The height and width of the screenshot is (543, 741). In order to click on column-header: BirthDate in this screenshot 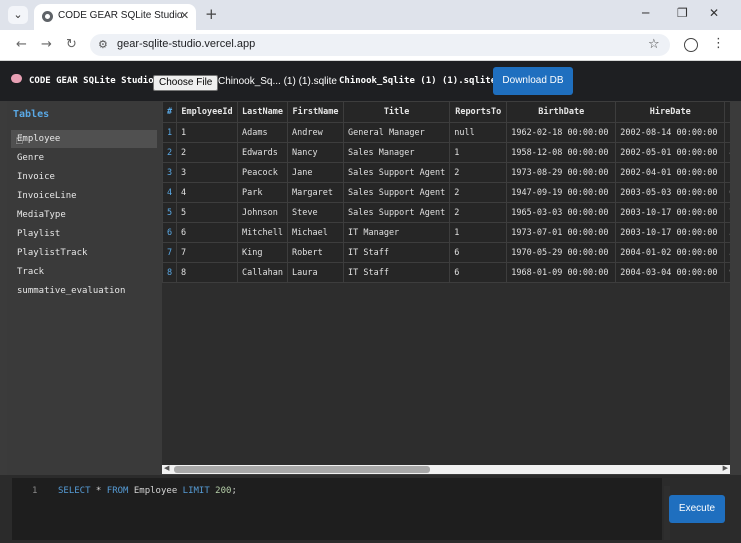, I will do `click(561, 112)`.